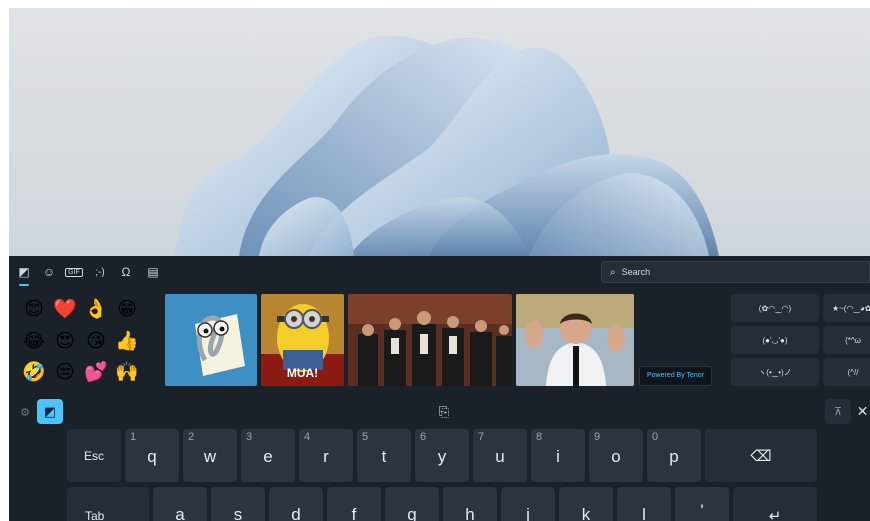 Image resolution: width=870 pixels, height=521 pixels. I want to click on key-a: a, so click(180, 504).